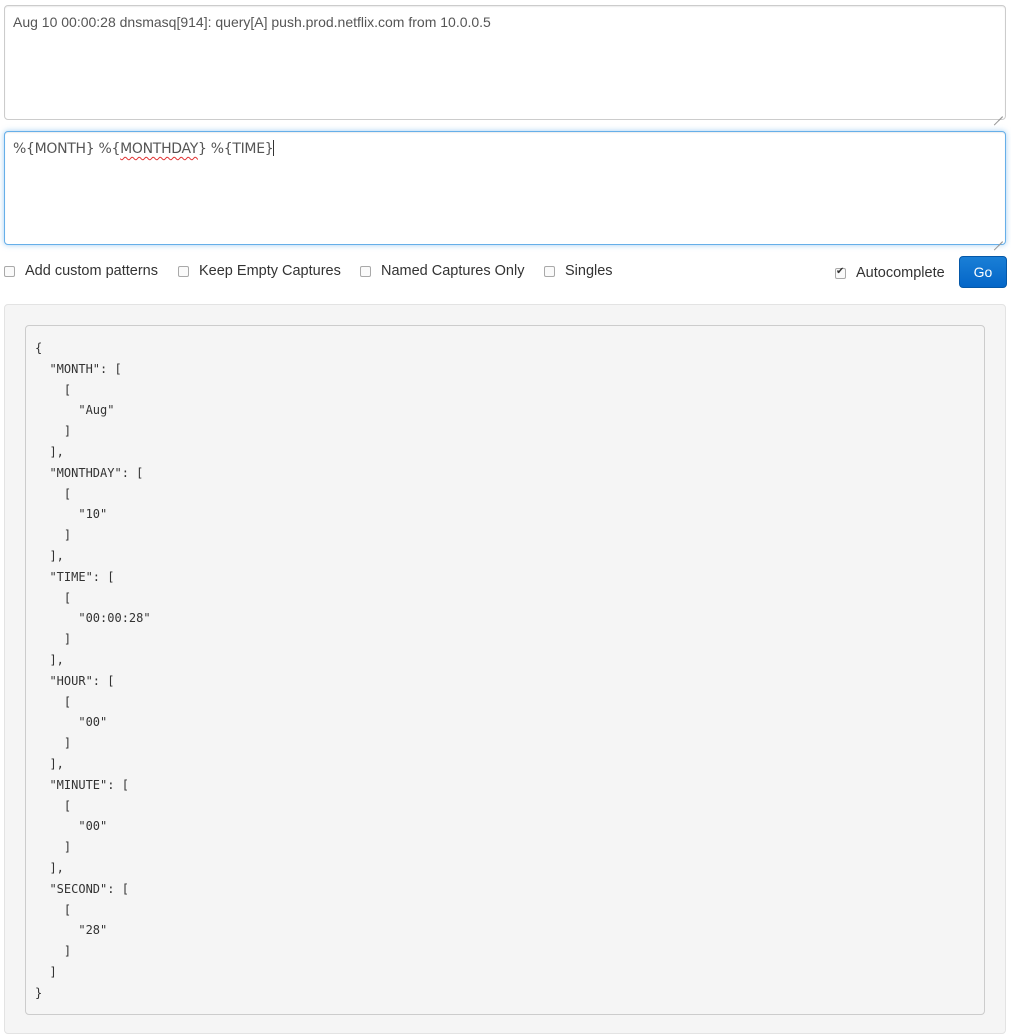 This screenshot has height=1034, width=1011. Describe the element at coordinates (589, 271) in the screenshot. I see `singles-label: Singles` at that location.